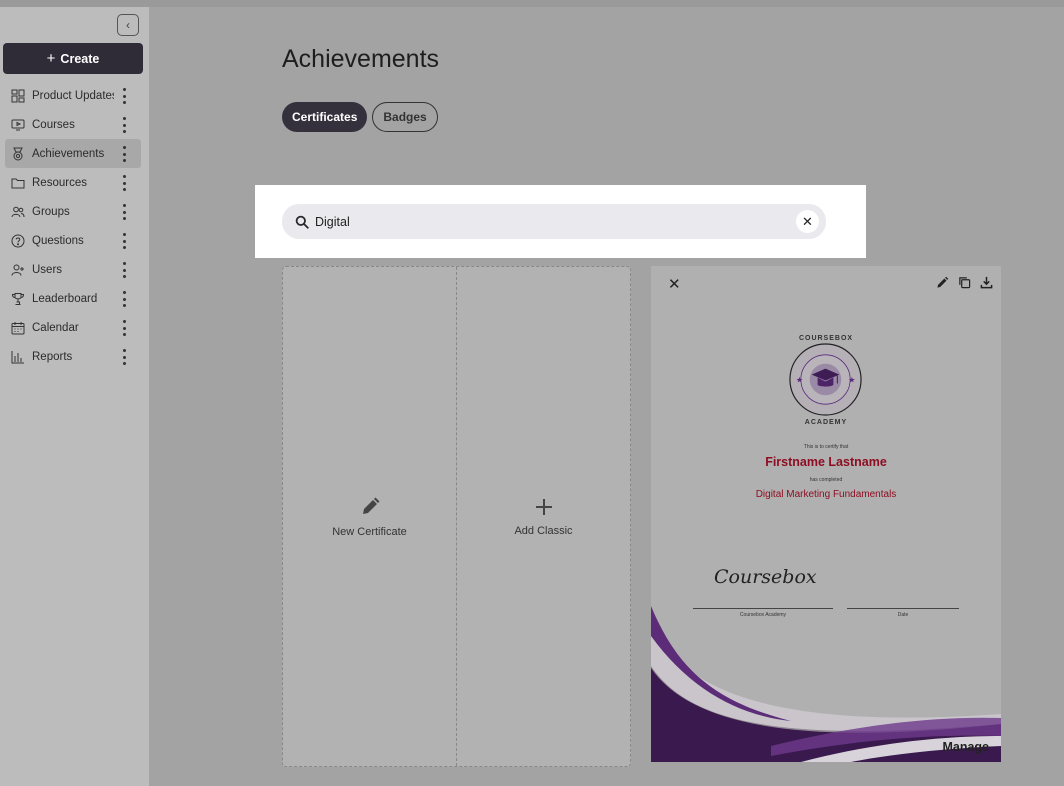 The height and width of the screenshot is (786, 1064). Describe the element at coordinates (369, 516) in the screenshot. I see `new-certificate-card: New Certificate` at that location.